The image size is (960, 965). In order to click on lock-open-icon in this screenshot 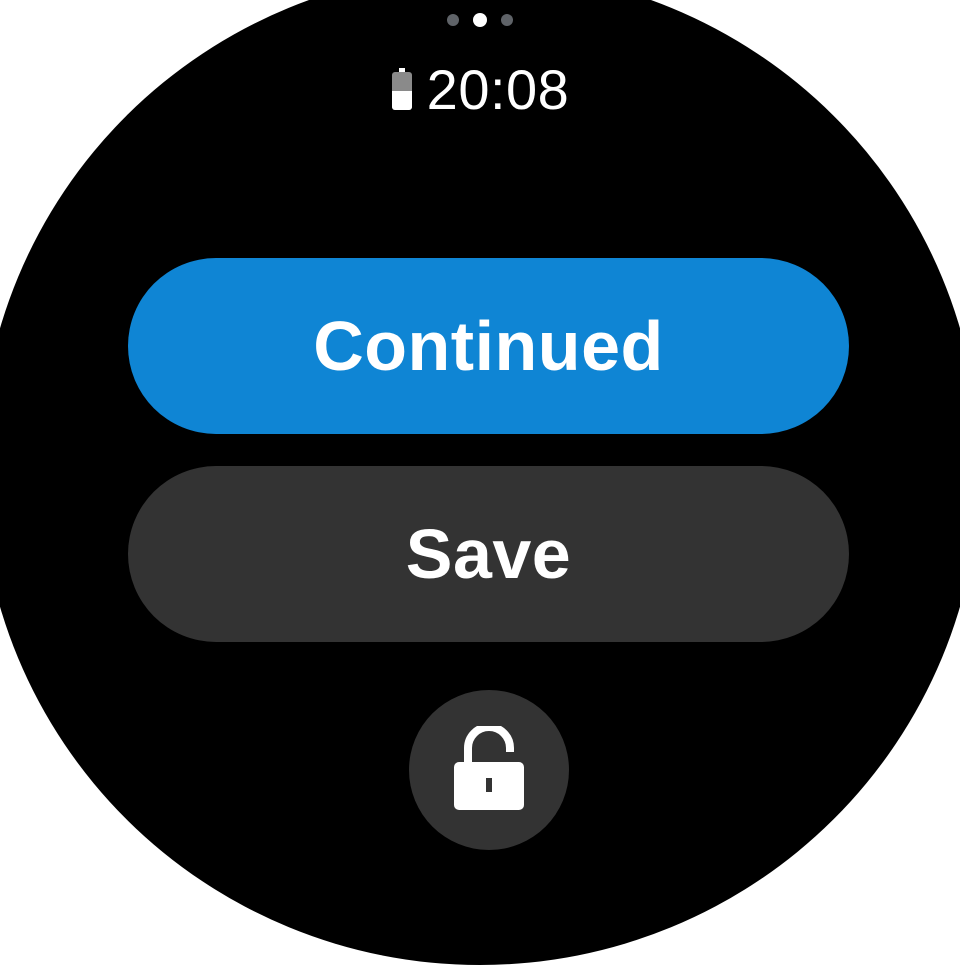, I will do `click(489, 768)`.